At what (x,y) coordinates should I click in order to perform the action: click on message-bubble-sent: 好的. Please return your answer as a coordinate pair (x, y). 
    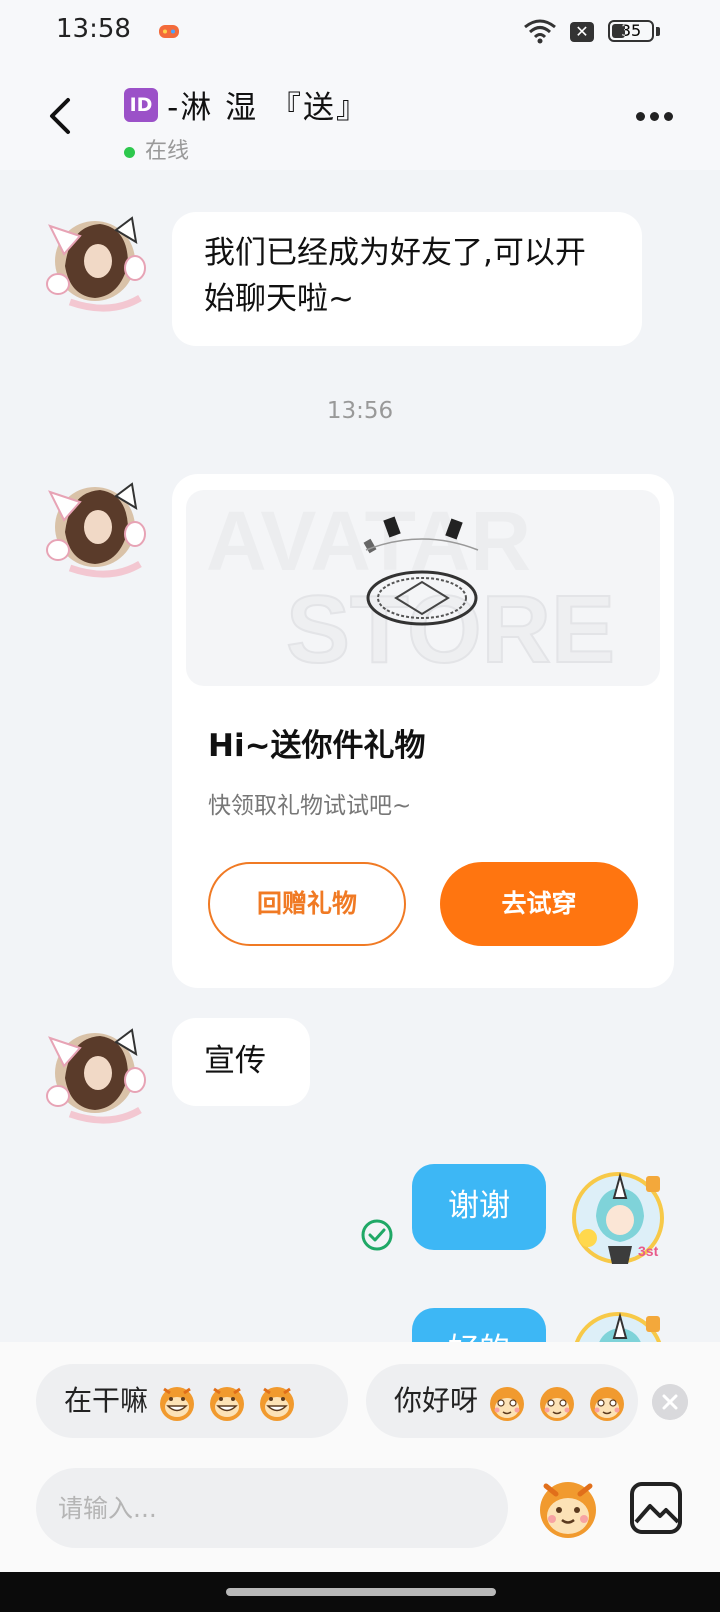
    Looking at the image, I should click on (479, 1325).